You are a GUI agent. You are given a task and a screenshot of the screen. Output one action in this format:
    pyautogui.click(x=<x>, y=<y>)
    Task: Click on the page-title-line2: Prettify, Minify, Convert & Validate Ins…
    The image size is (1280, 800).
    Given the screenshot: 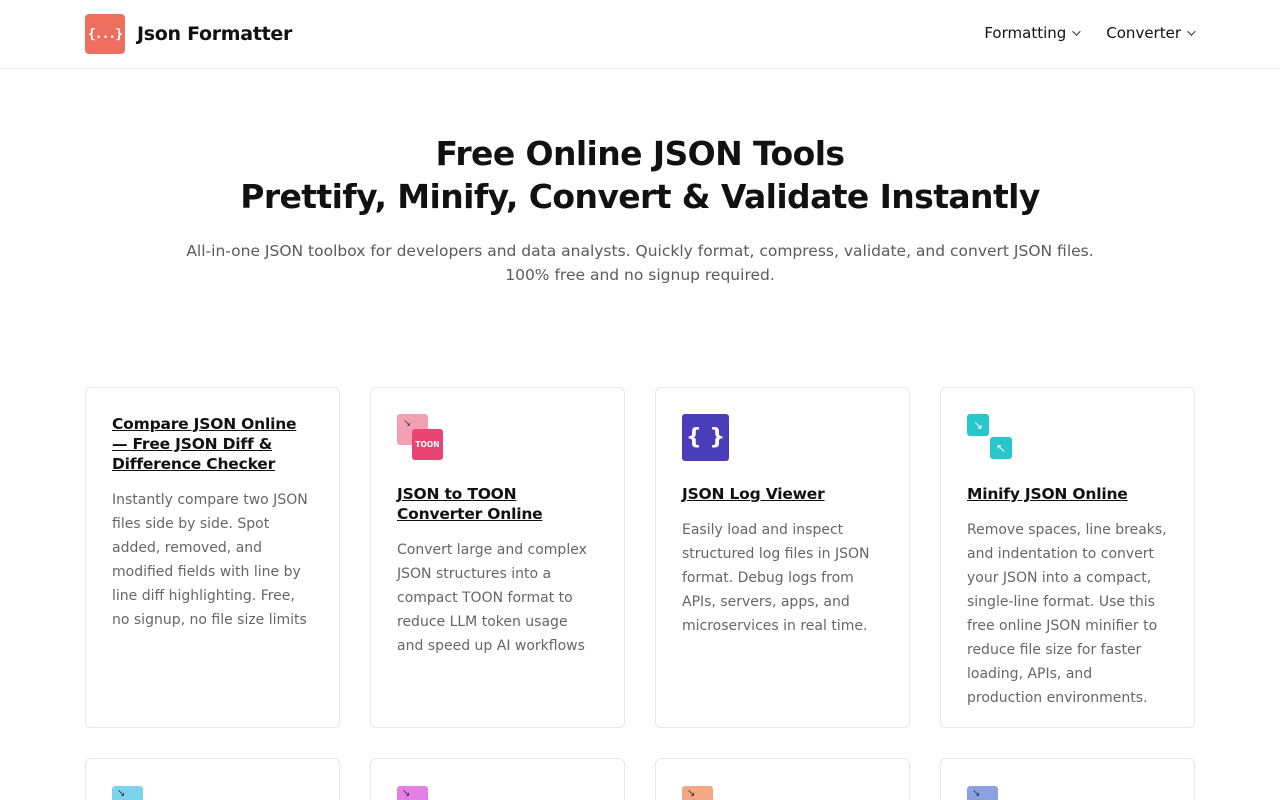 What is the action you would take?
    pyautogui.click(x=640, y=196)
    